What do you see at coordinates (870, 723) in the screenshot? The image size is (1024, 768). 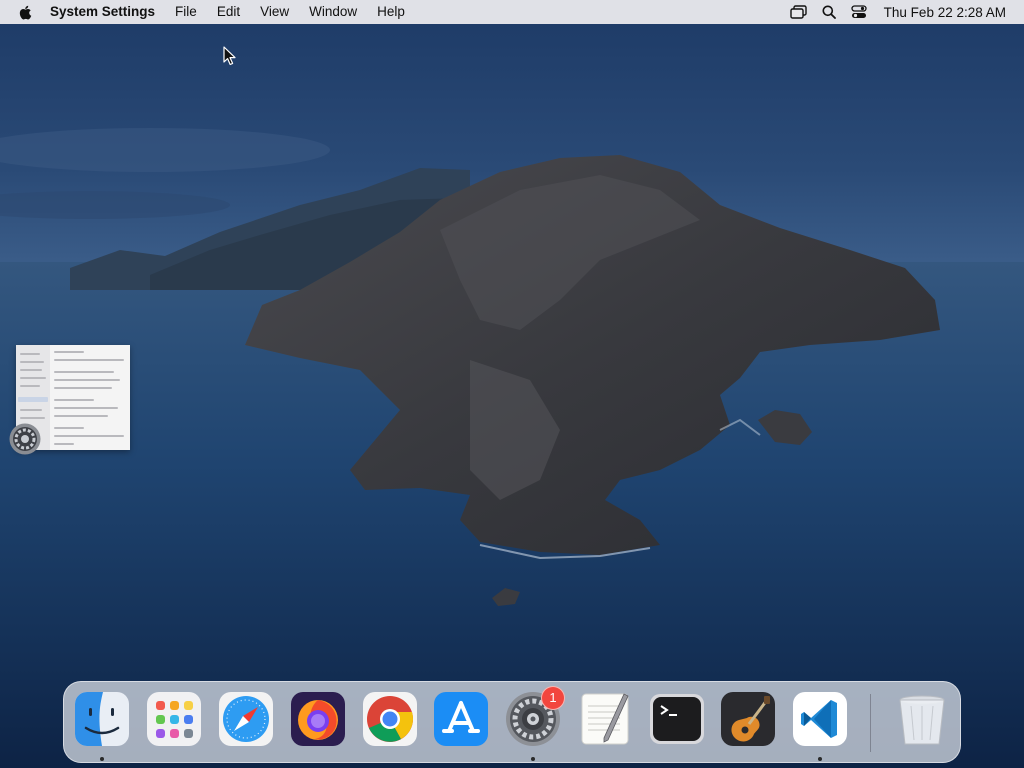 I see `dock-separator` at bounding box center [870, 723].